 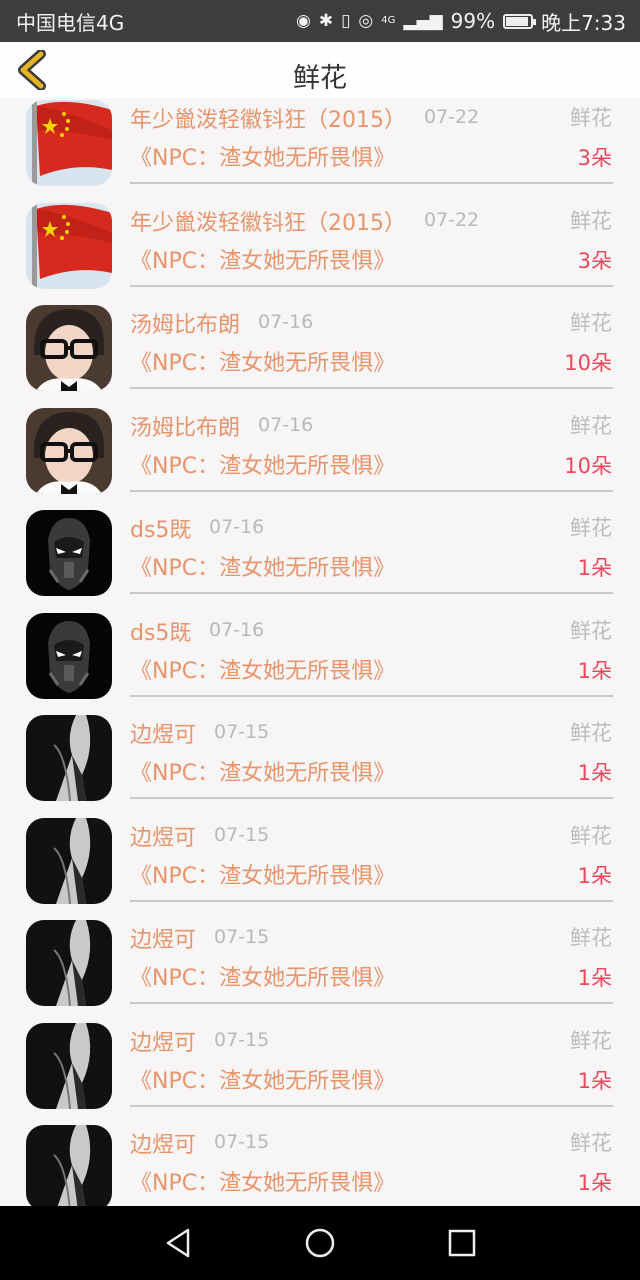 I want to click on square-recent-icon, so click(x=462, y=1243).